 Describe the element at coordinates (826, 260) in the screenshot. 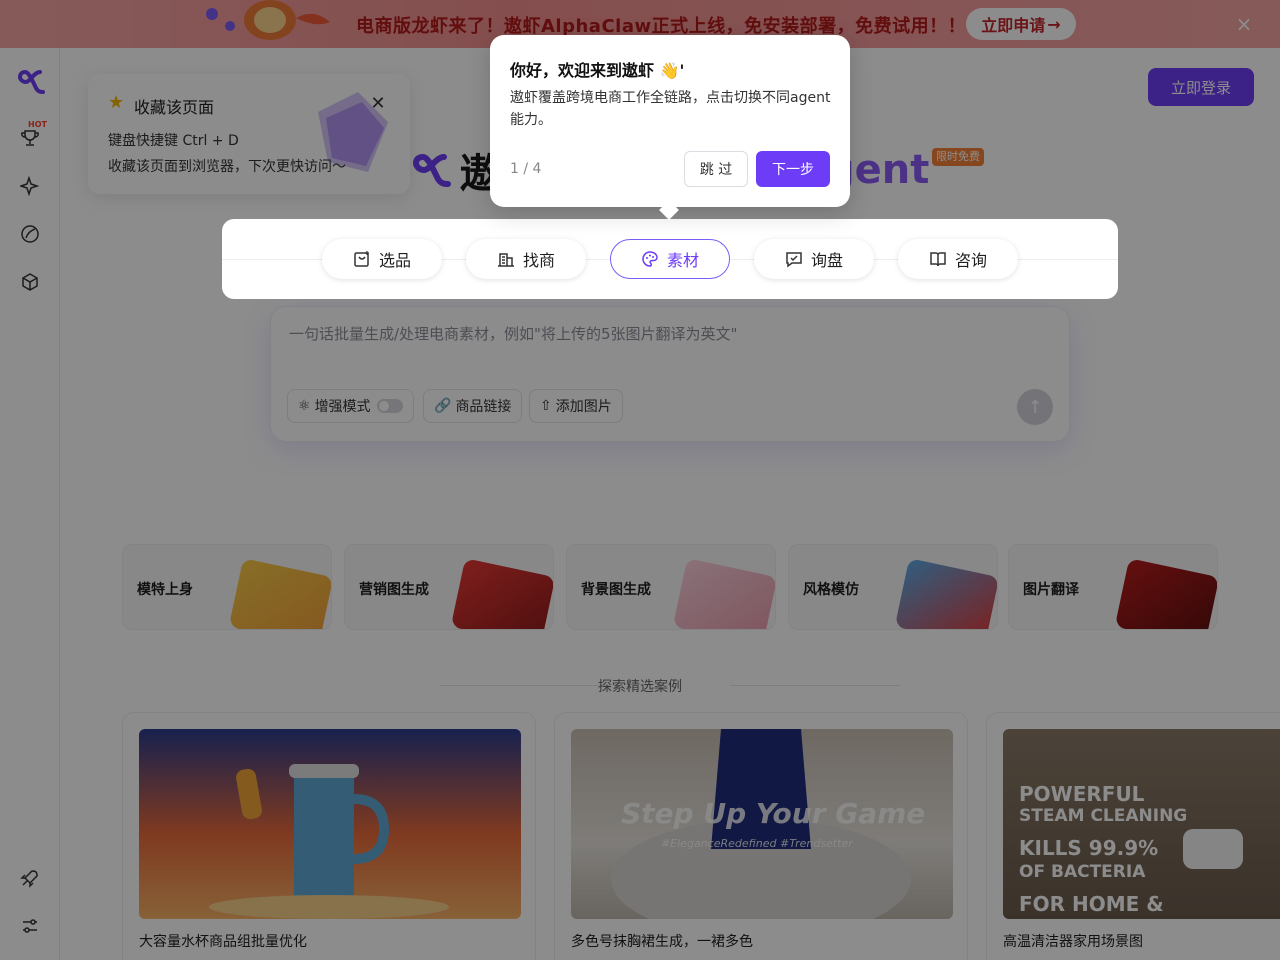

I see `tab-label: 询盘` at that location.